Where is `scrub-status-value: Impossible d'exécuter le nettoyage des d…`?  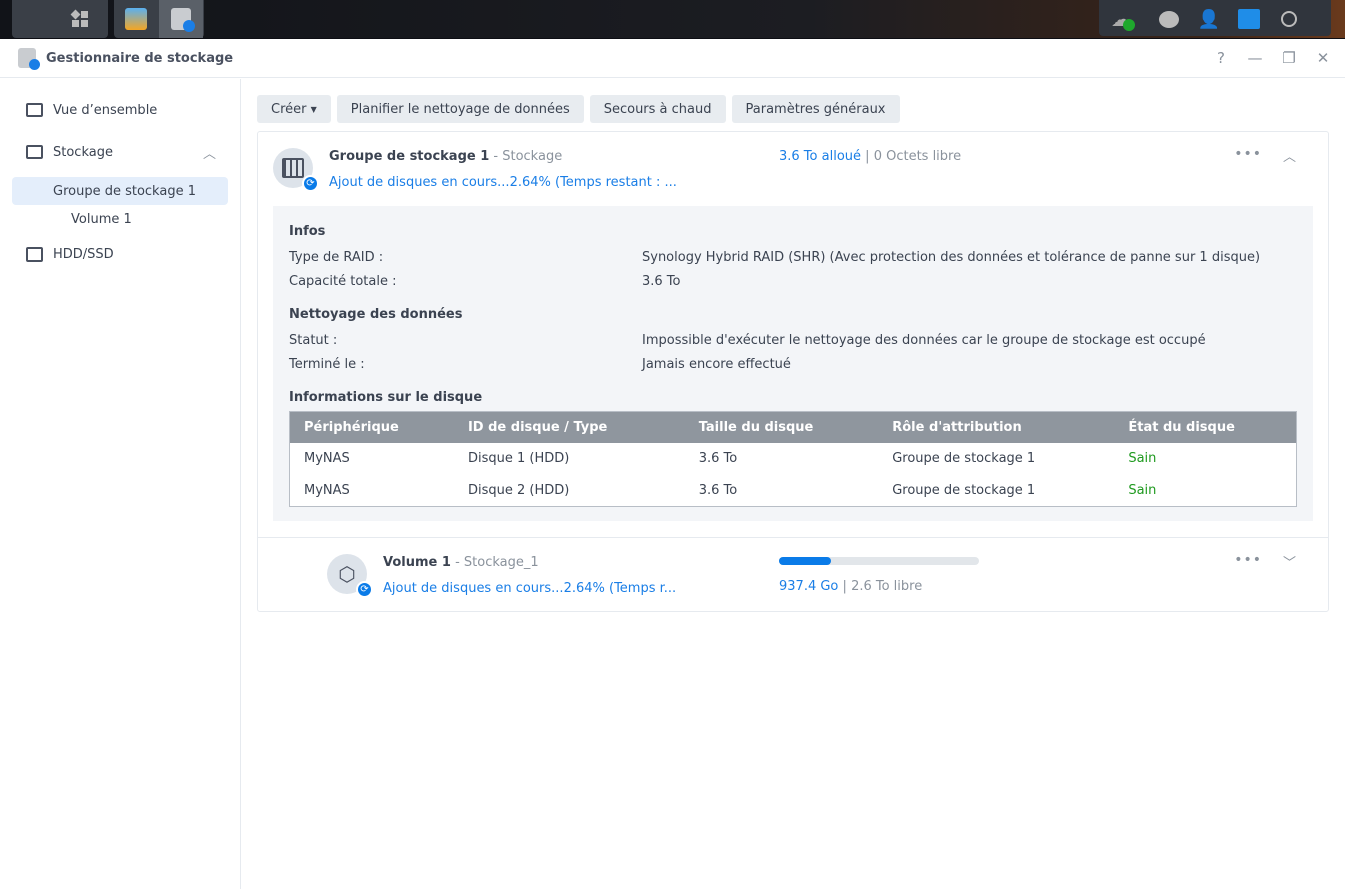 scrub-status-value: Impossible d'exécuter le nettoyage des d… is located at coordinates (924, 340).